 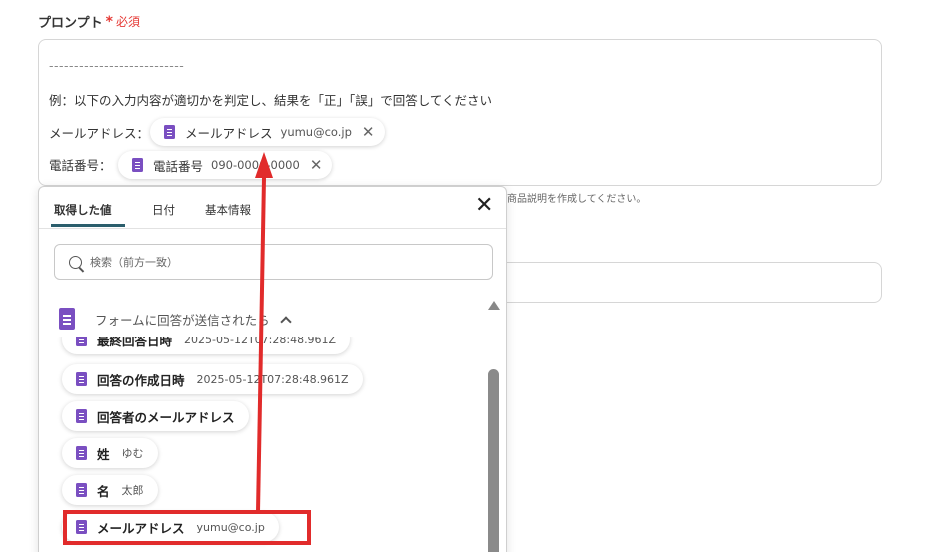 I want to click on search-input, so click(x=280, y=262).